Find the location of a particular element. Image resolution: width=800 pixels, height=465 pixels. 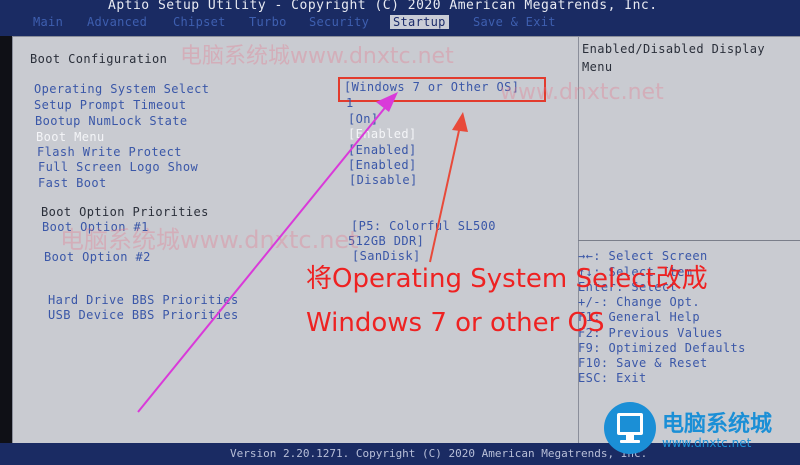

annotation-line1: 将Operating System Select改成 is located at coordinates (507, 279).